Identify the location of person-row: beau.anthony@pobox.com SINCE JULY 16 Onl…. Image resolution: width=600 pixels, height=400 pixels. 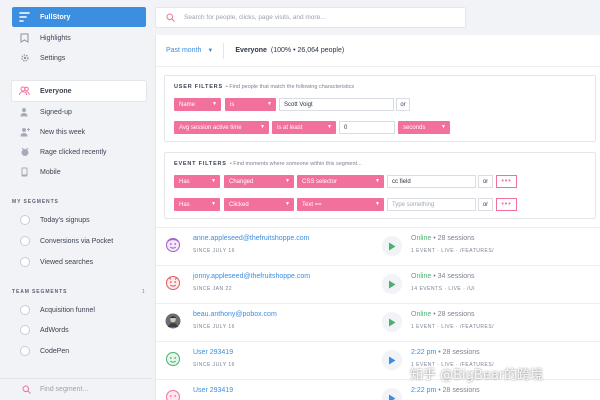
(378, 322).